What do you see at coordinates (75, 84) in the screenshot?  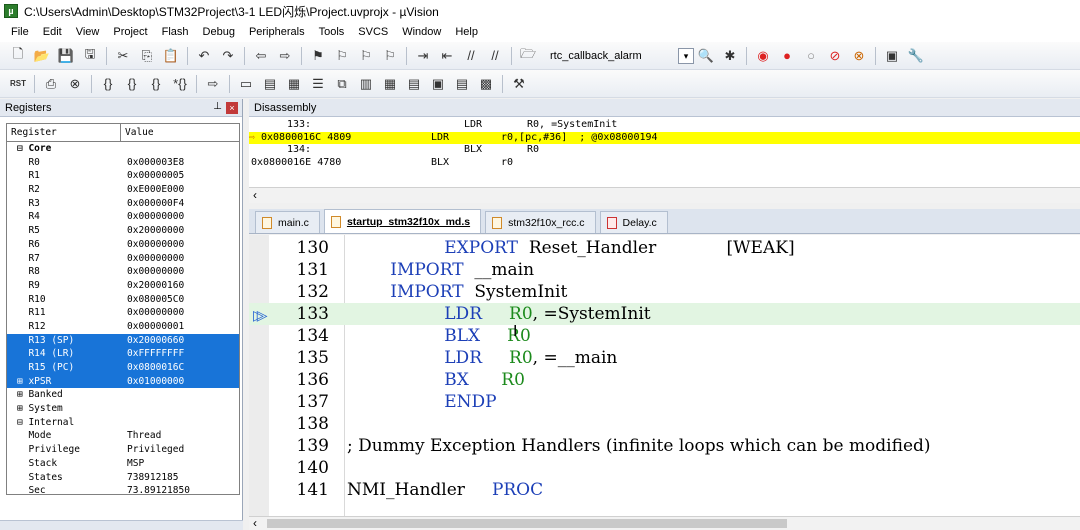 I see `stop-icon: ⊗` at bounding box center [75, 84].